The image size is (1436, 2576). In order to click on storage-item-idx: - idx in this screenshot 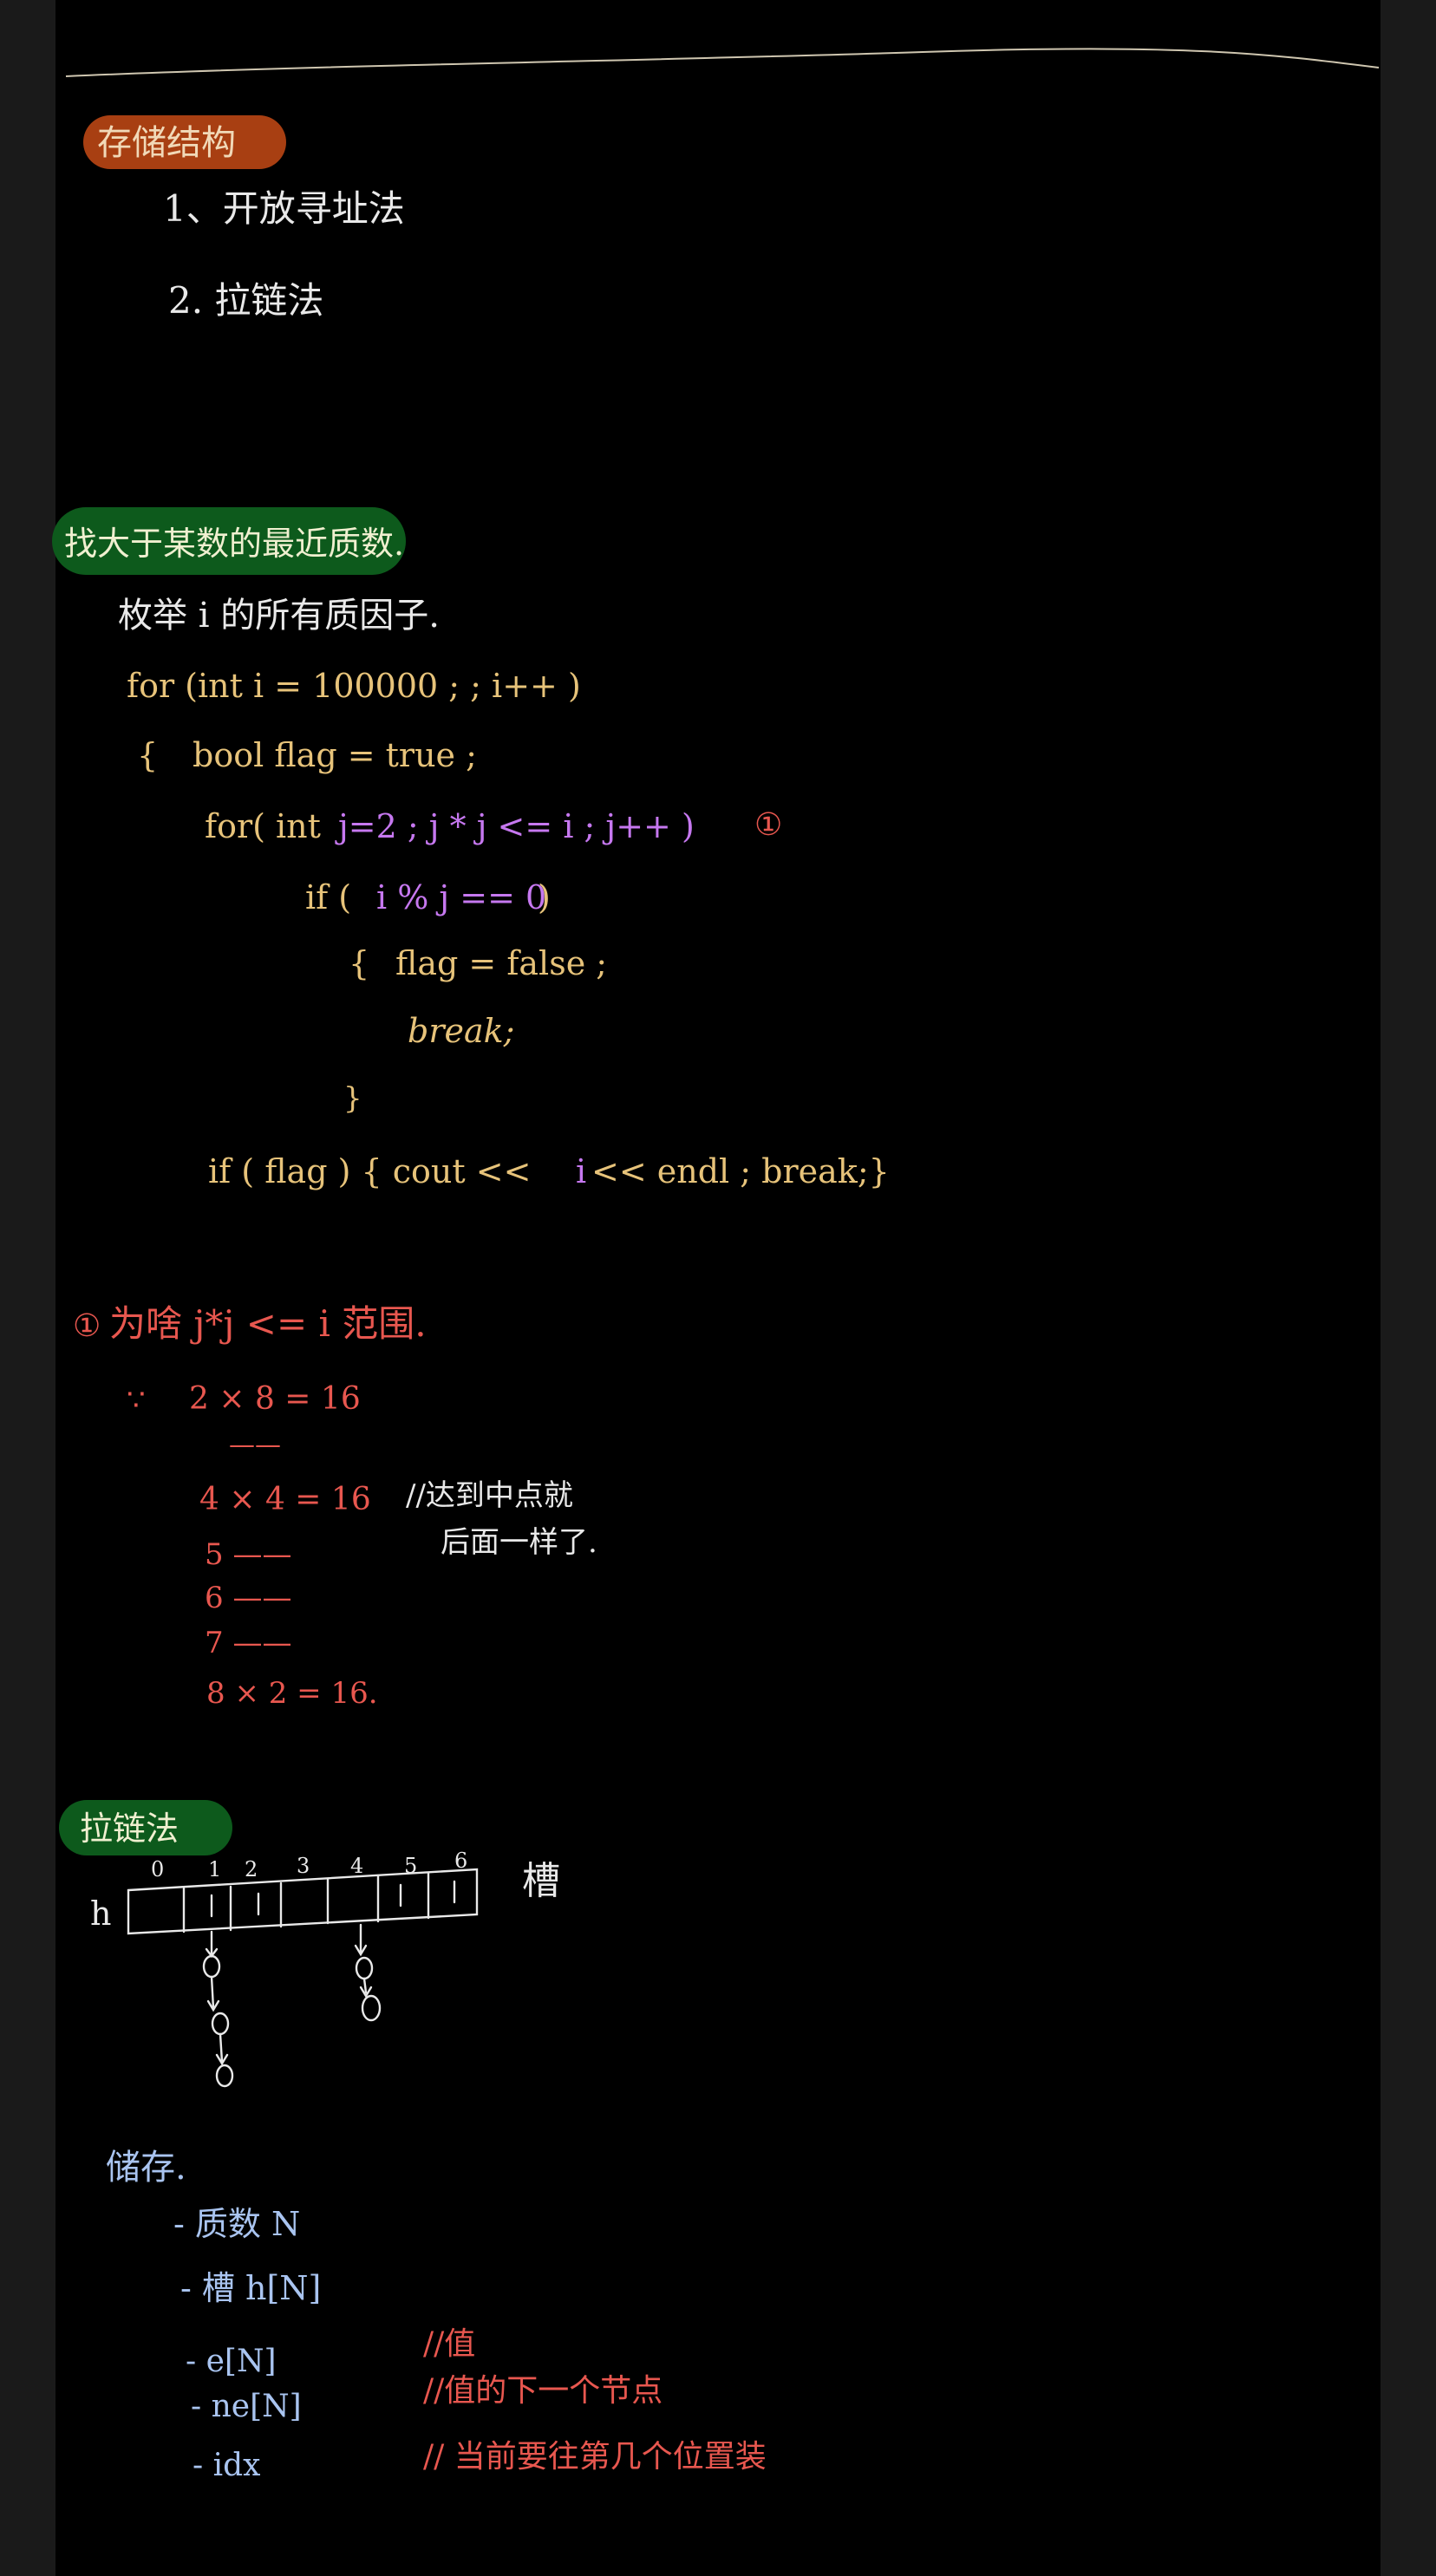, I will do `click(227, 2466)`.